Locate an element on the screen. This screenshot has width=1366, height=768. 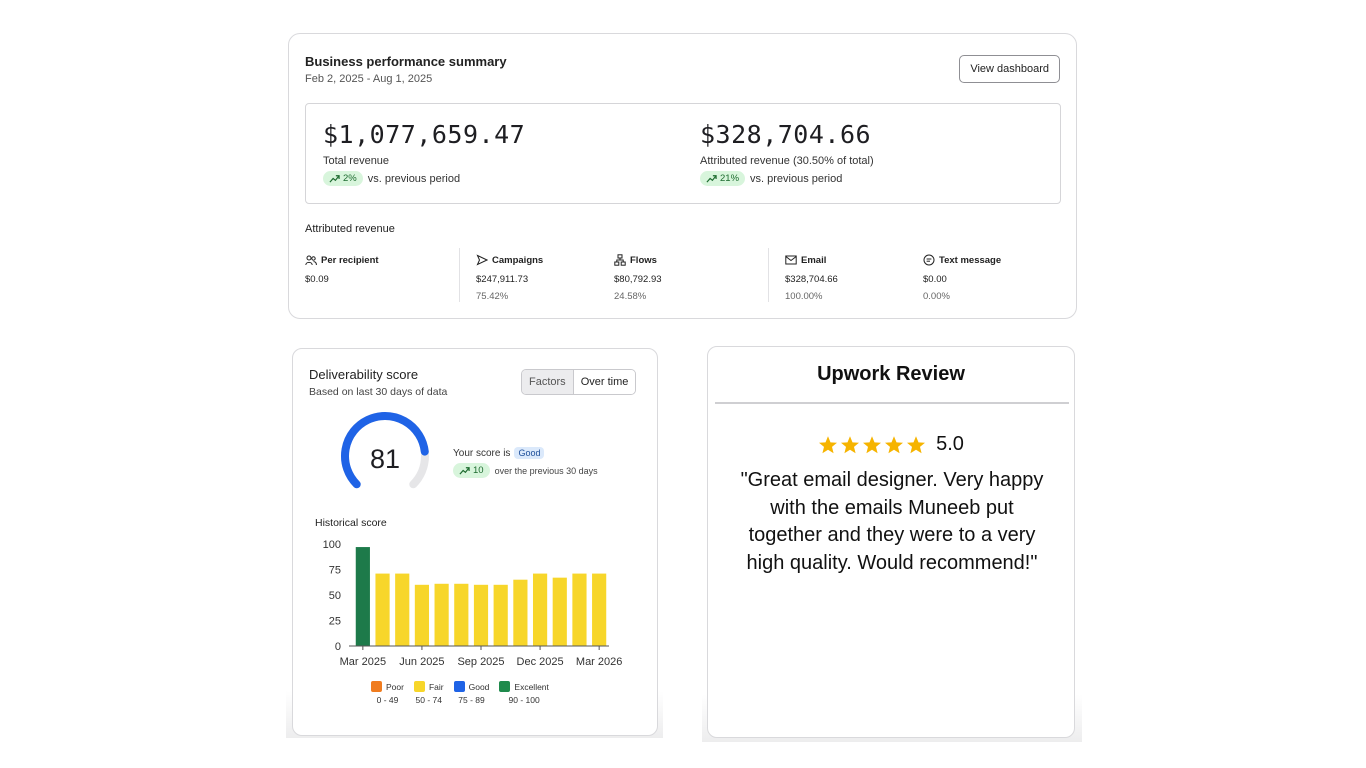
change-pill: 2% is located at coordinates (343, 178).